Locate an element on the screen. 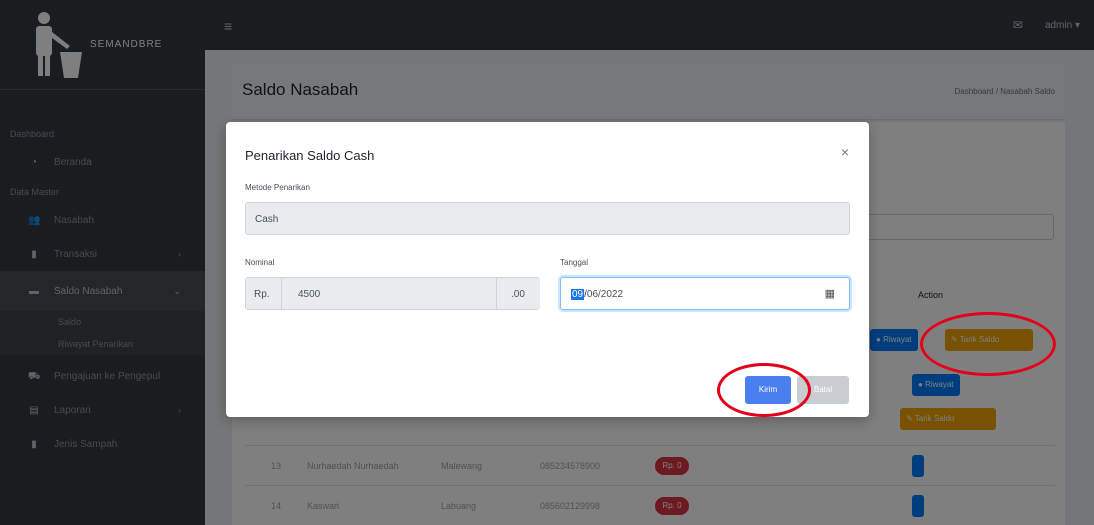 Image resolution: width=1094 pixels, height=525 pixels. tanggal-value: 09/06/2022 is located at coordinates (597, 294).